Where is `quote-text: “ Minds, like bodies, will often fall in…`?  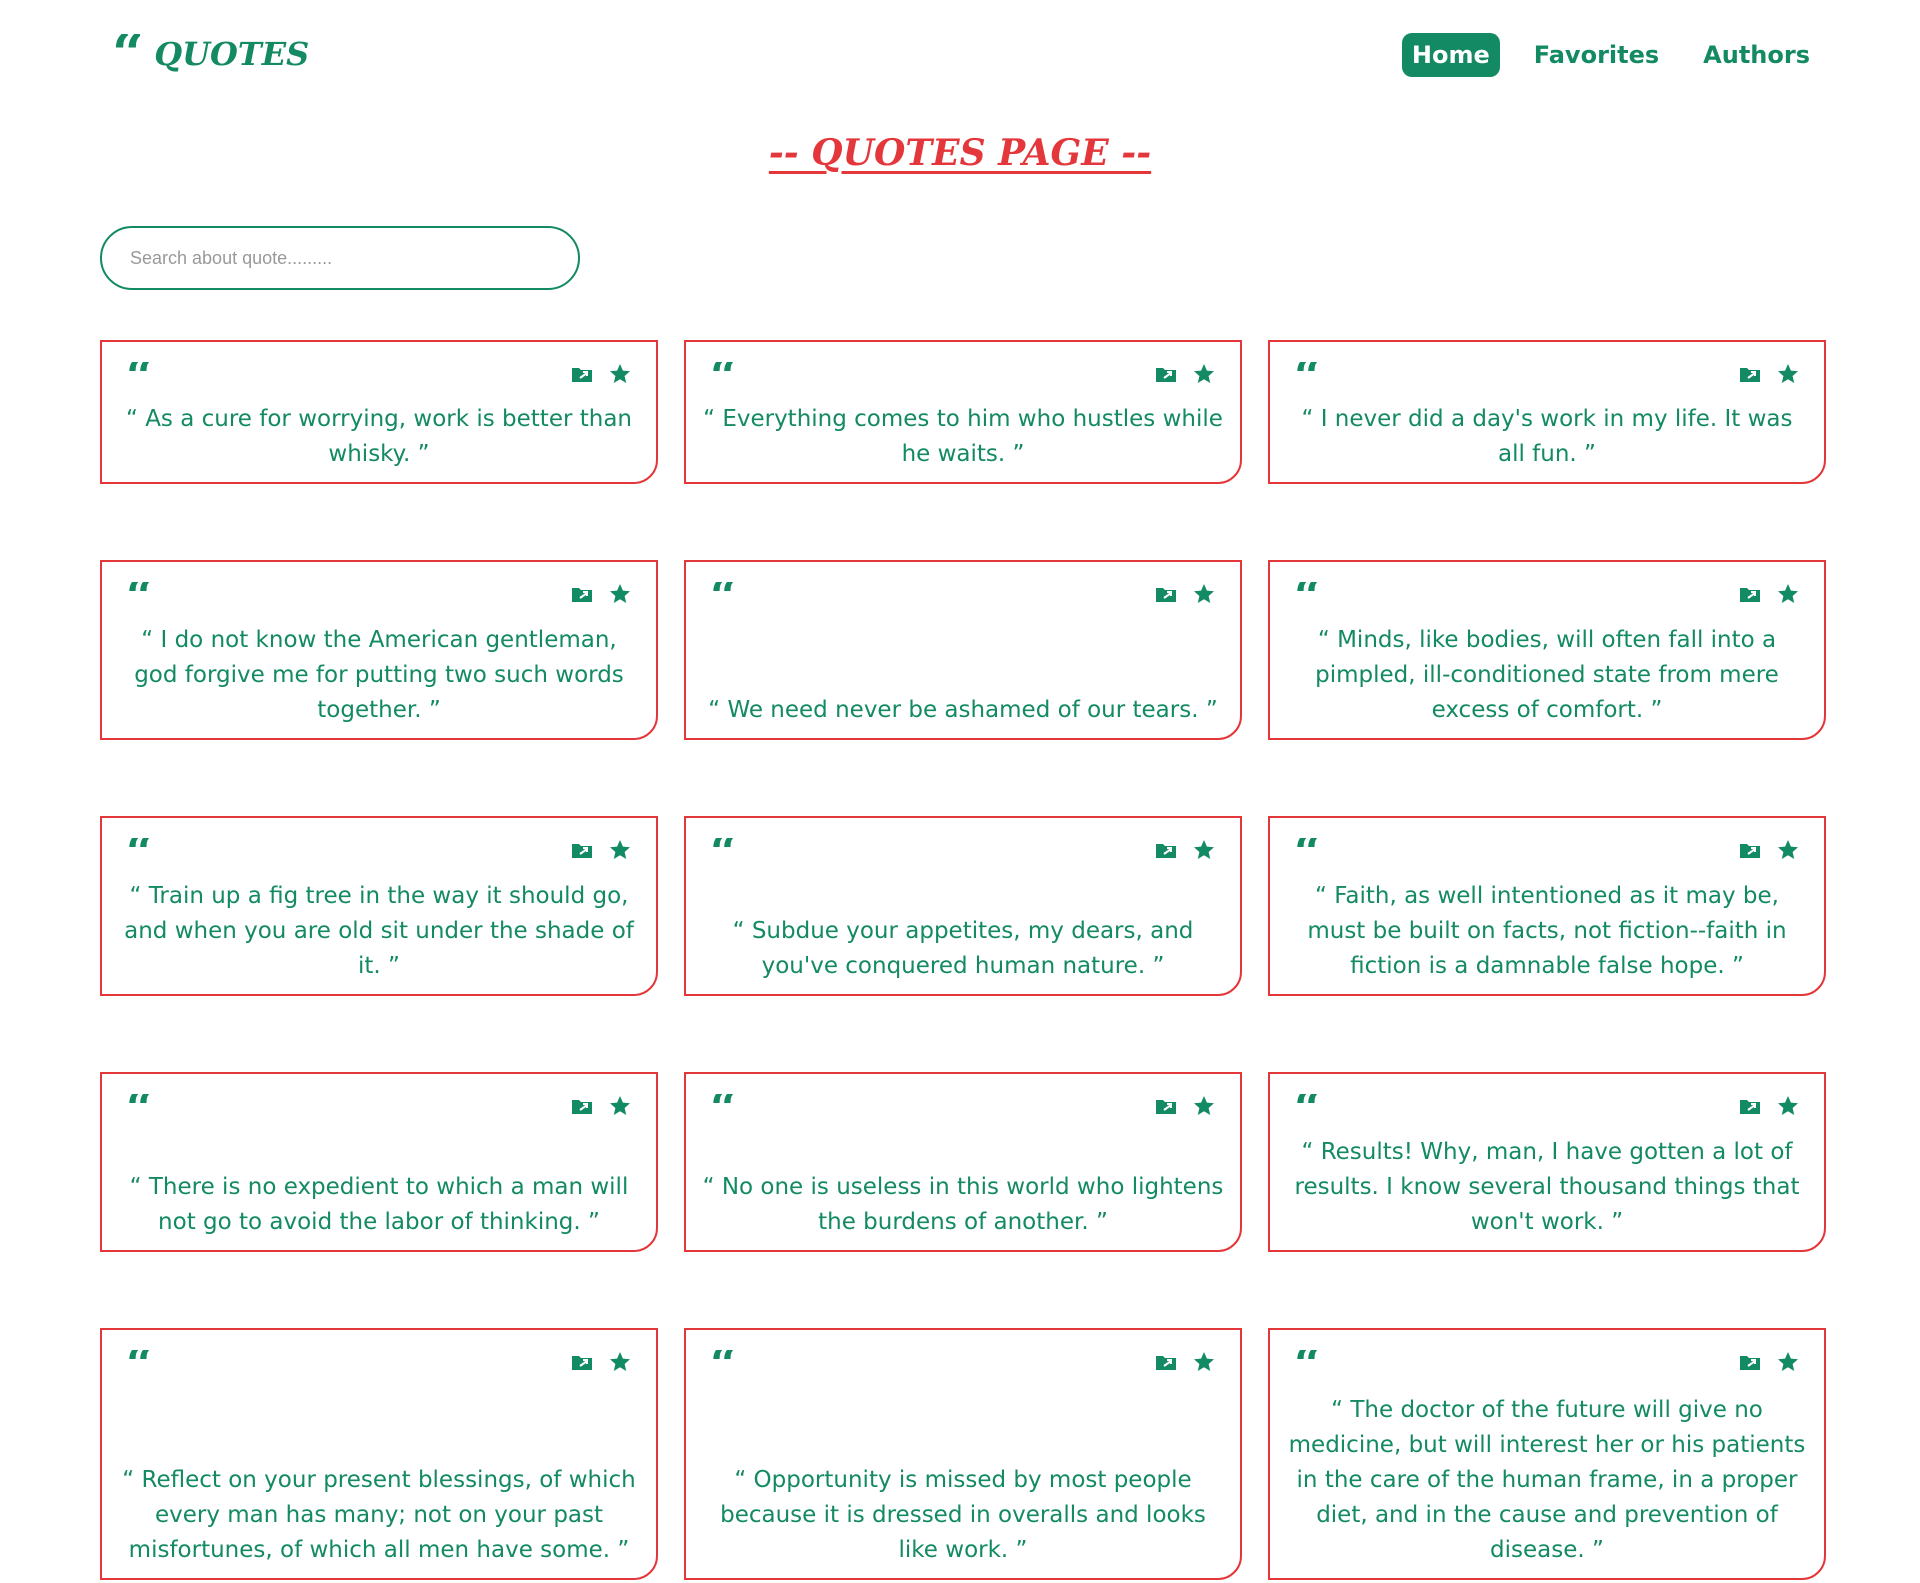
quote-text: “ Minds, like bodies, will often fall in… is located at coordinates (1547, 675).